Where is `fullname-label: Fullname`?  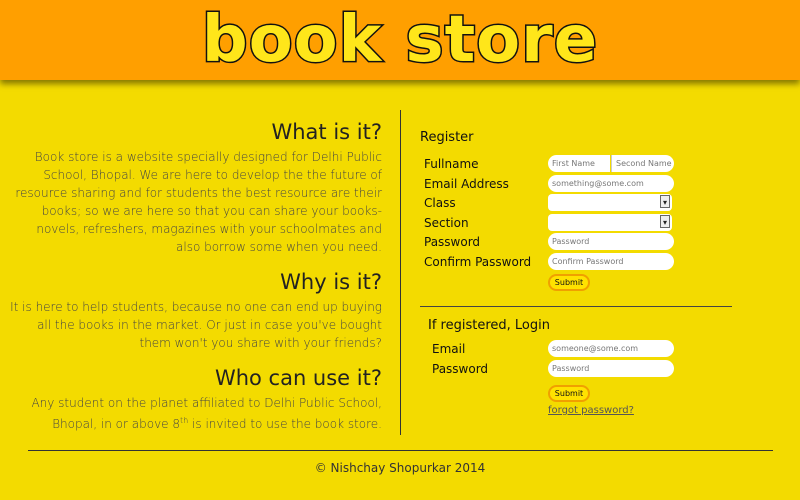
fullname-label: Fullname is located at coordinates (451, 164).